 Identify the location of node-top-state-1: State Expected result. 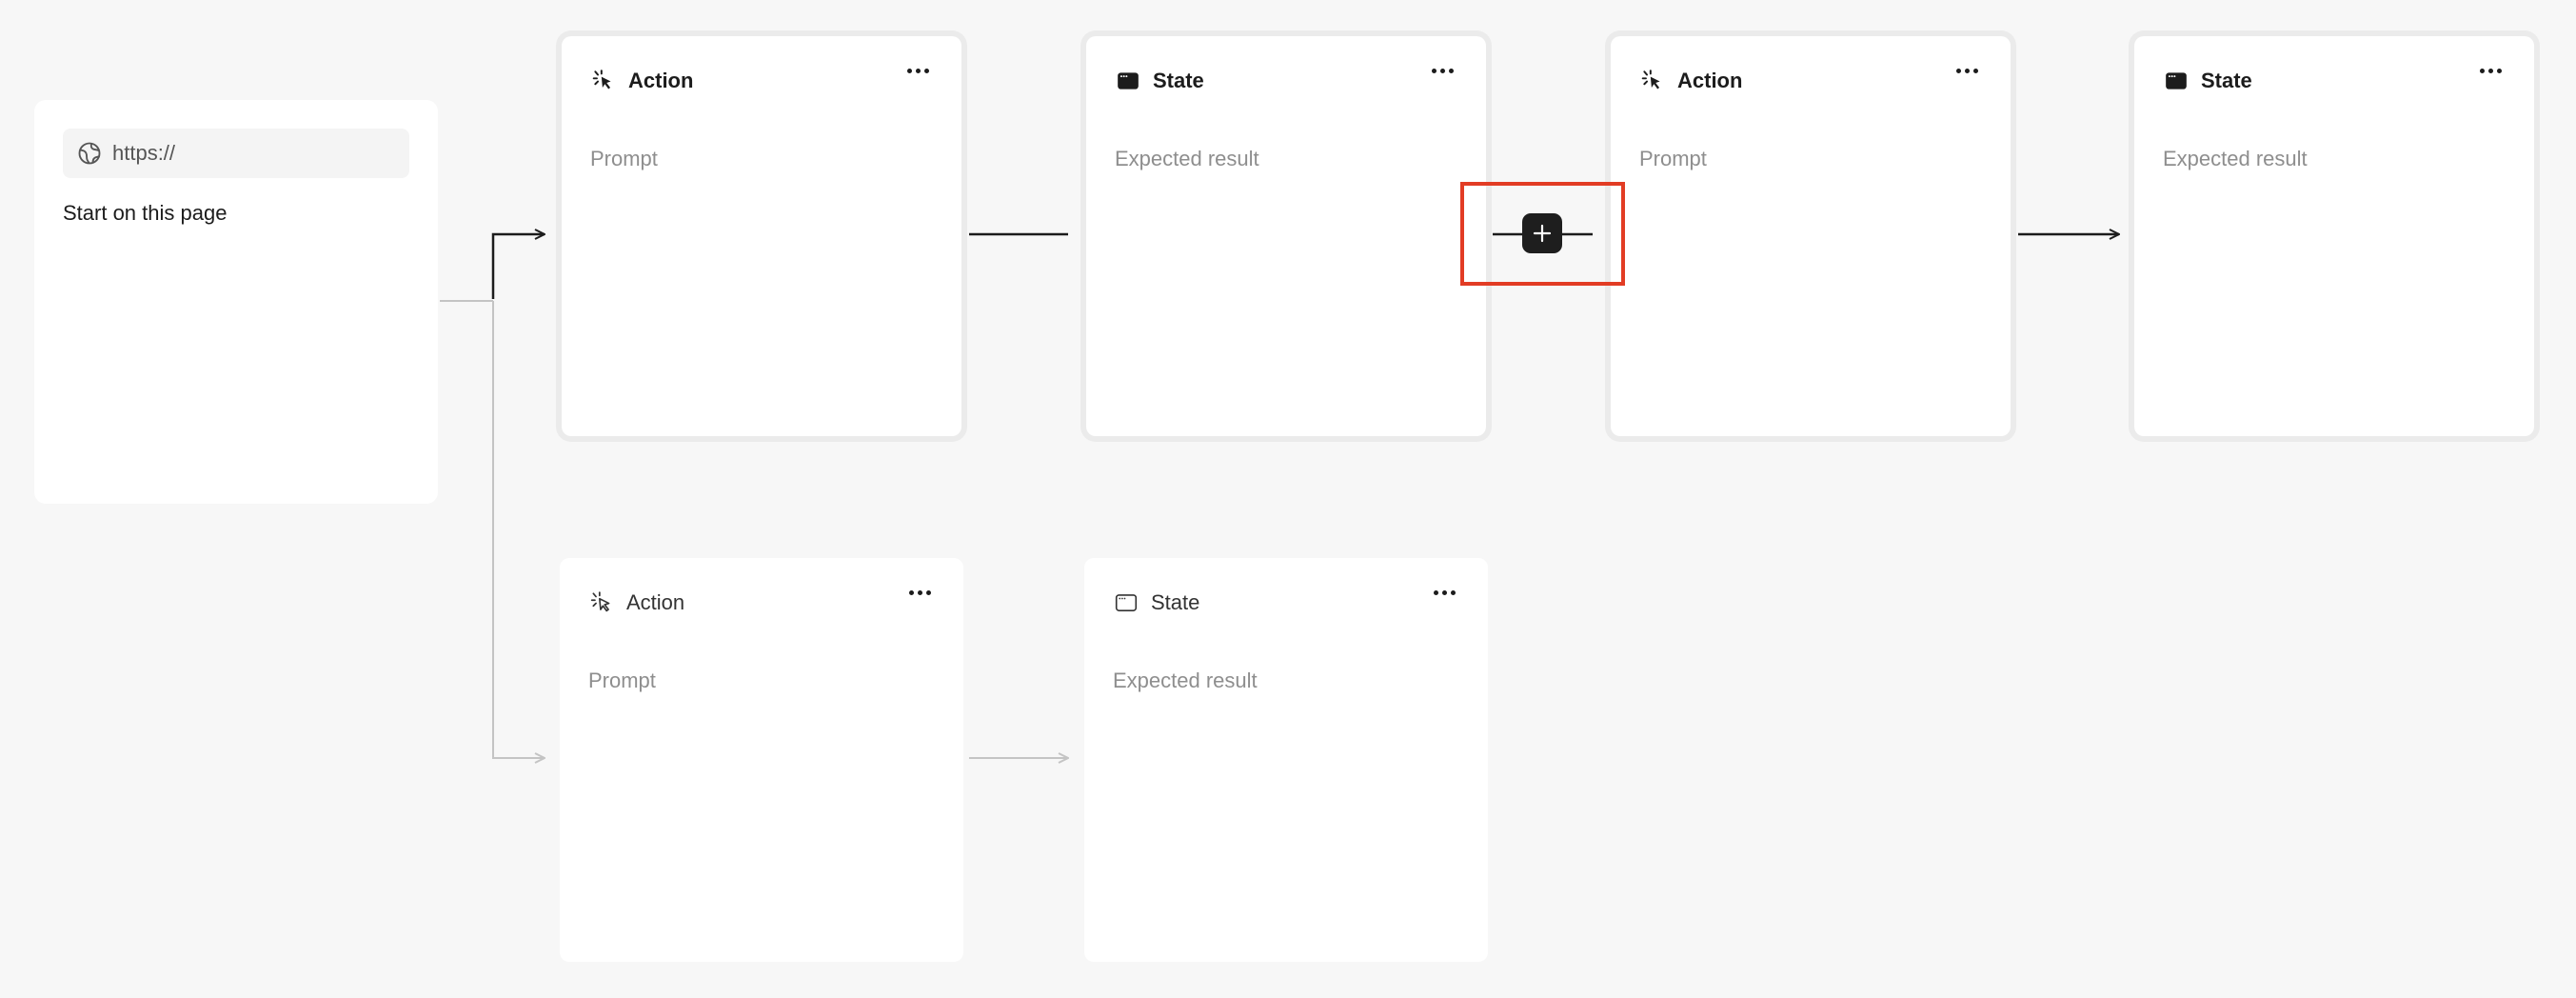
(1286, 236).